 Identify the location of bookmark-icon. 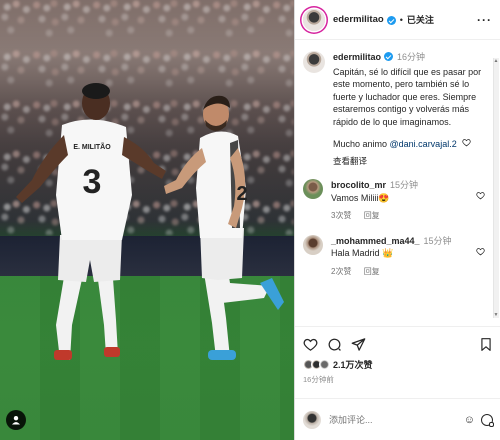
(486, 344).